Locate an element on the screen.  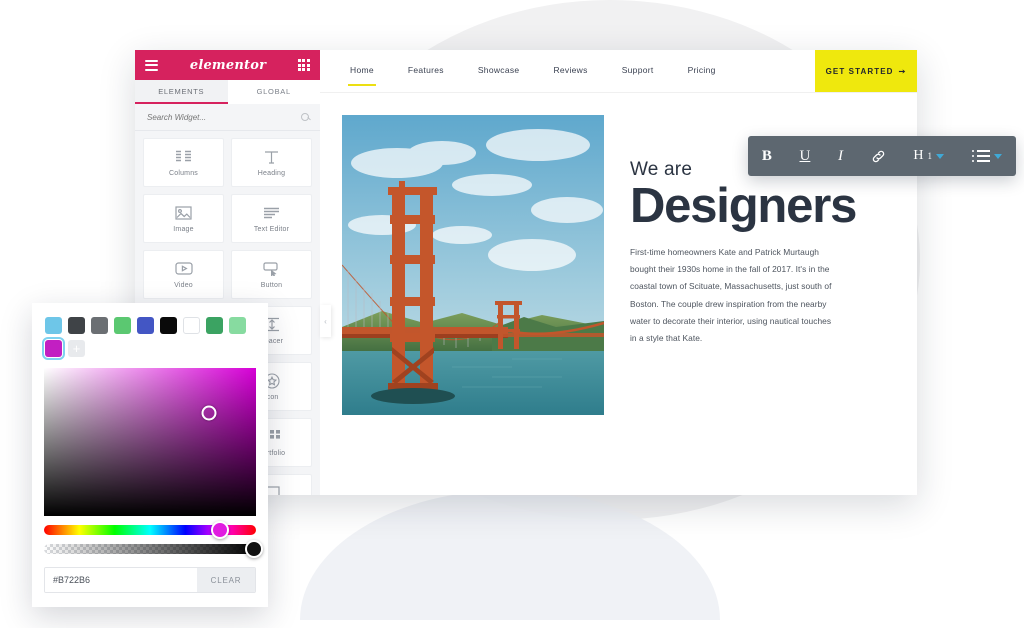
widget-heading: Heading is located at coordinates (271, 162).